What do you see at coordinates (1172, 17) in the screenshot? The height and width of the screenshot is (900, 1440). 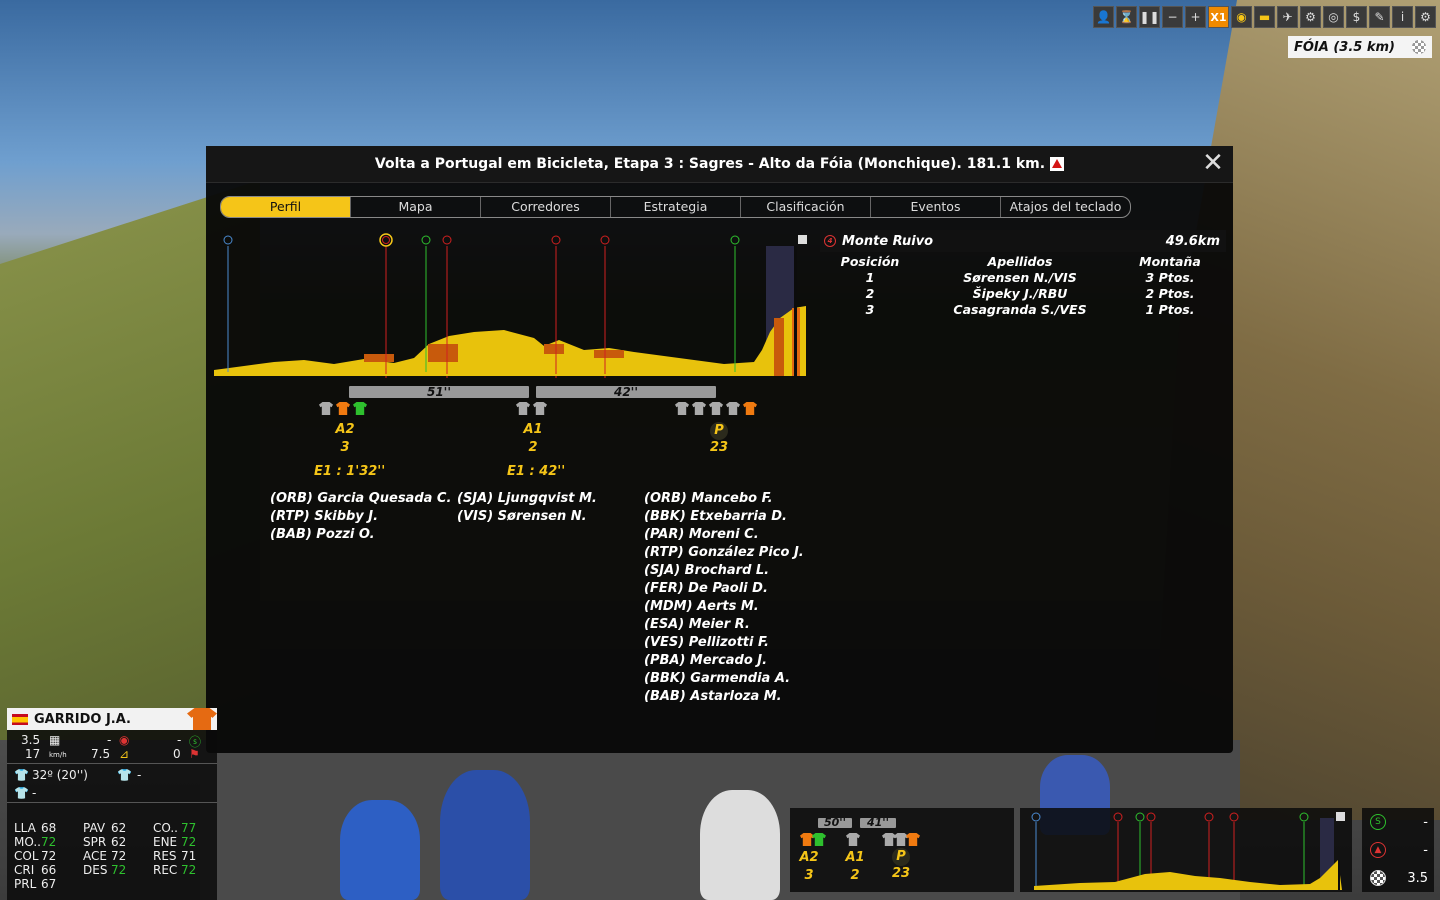 I see `minus-icon: −` at bounding box center [1172, 17].